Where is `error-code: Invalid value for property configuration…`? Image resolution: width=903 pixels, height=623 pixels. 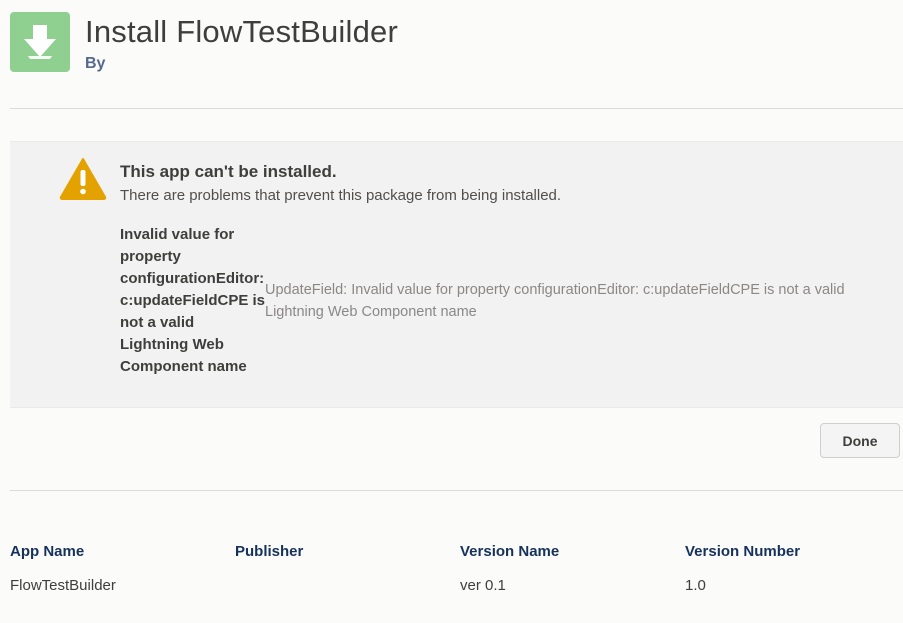
error-code: Invalid value for property configuration… is located at coordinates (193, 300).